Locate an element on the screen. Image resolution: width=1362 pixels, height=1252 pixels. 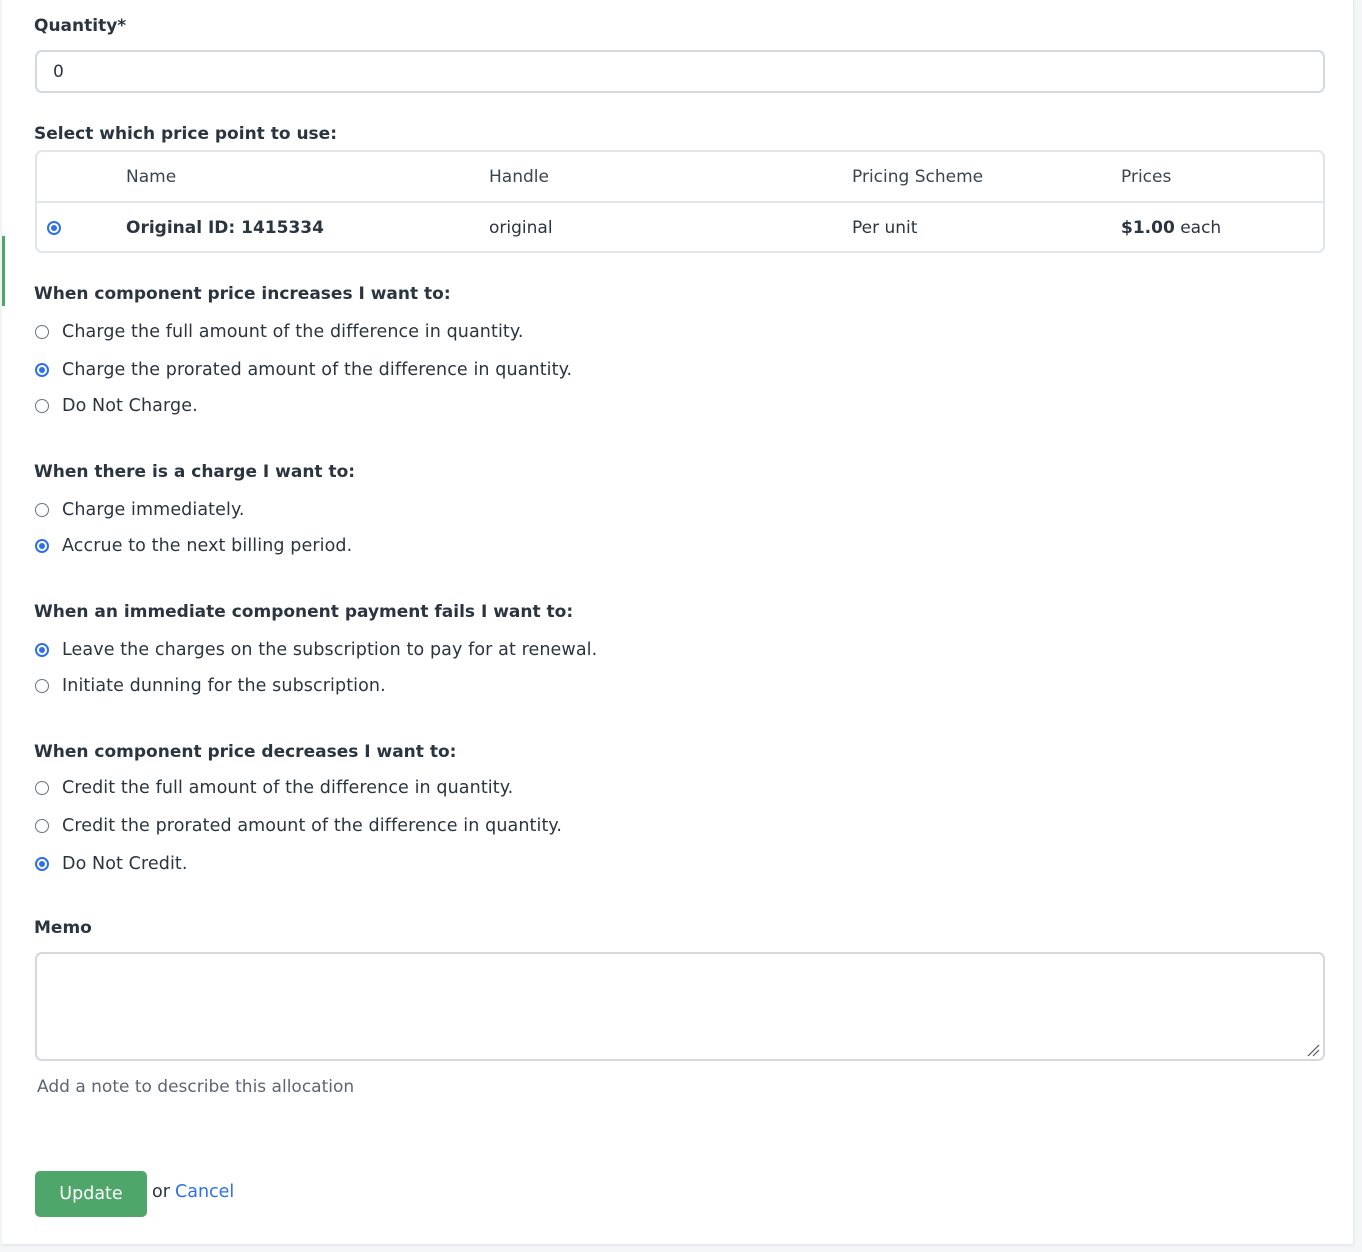
decrease-option-none: Do Not Credit. is located at coordinates (111, 864).